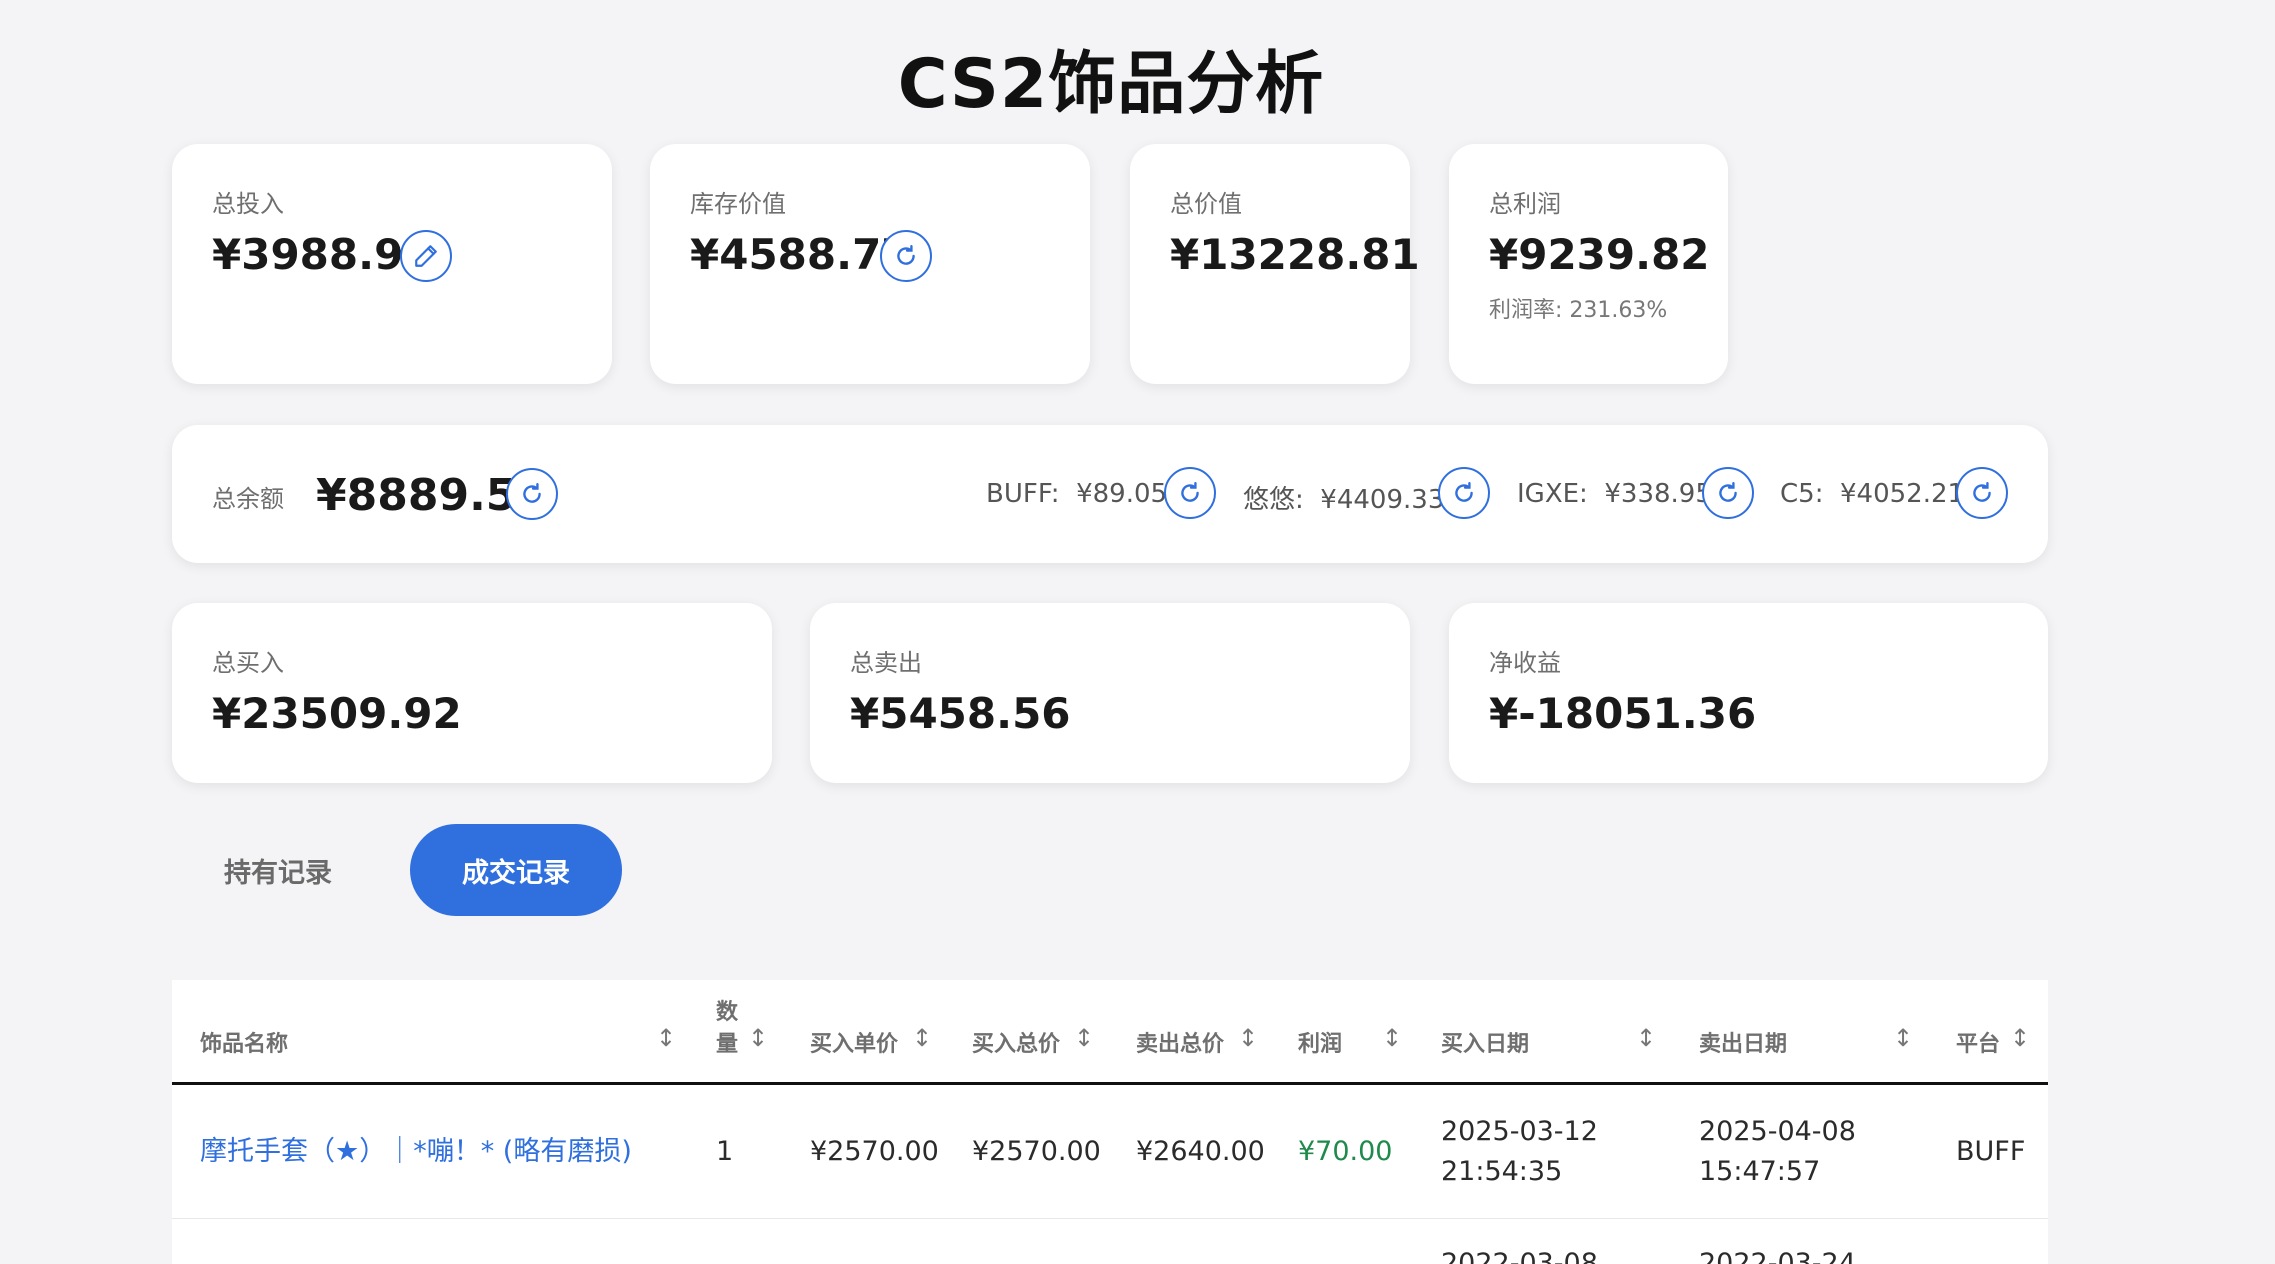  I want to click on refresh-balance-button, so click(532, 494).